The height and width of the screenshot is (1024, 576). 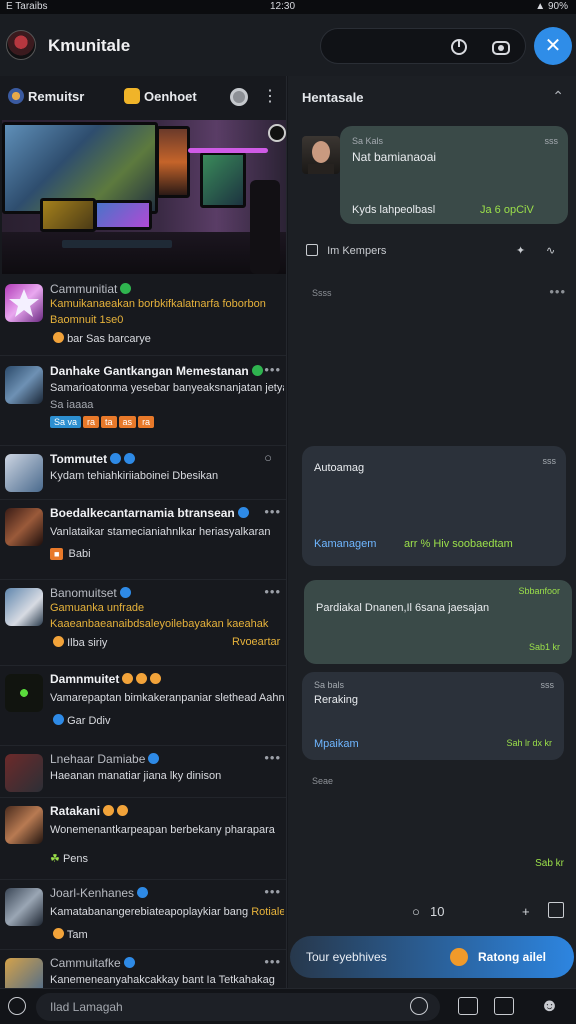 What do you see at coordinates (165, 759) in the screenshot?
I see `item-name: Lnehaar Damiabe` at bounding box center [165, 759].